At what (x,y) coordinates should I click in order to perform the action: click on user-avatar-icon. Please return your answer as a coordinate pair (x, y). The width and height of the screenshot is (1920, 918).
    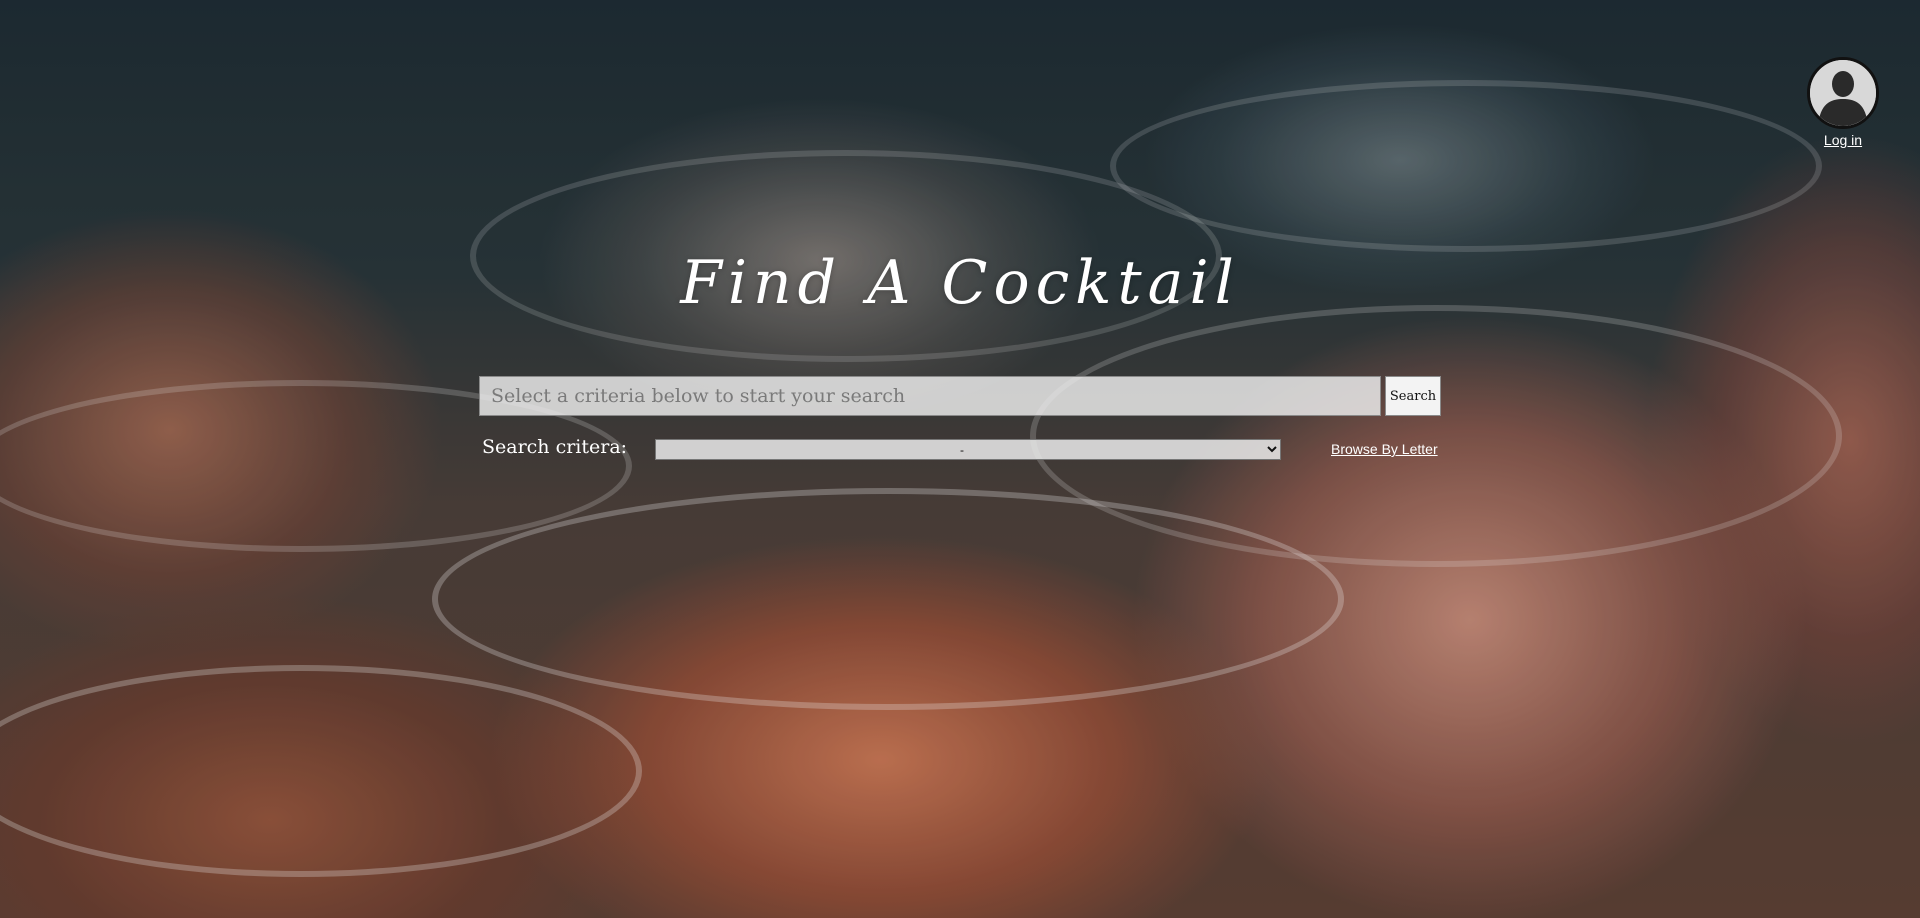
    Looking at the image, I should click on (1843, 93).